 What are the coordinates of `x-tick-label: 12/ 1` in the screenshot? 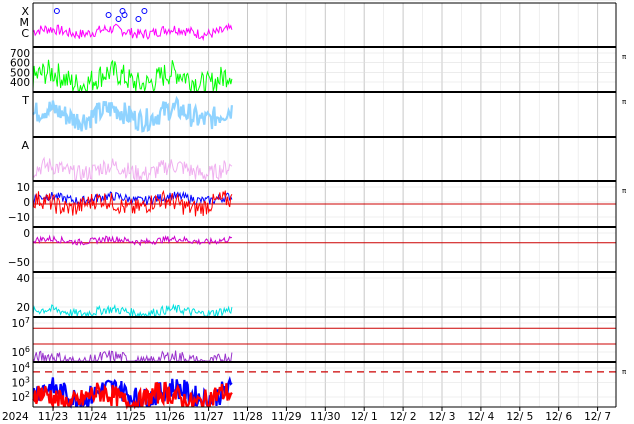 It's located at (364, 417).